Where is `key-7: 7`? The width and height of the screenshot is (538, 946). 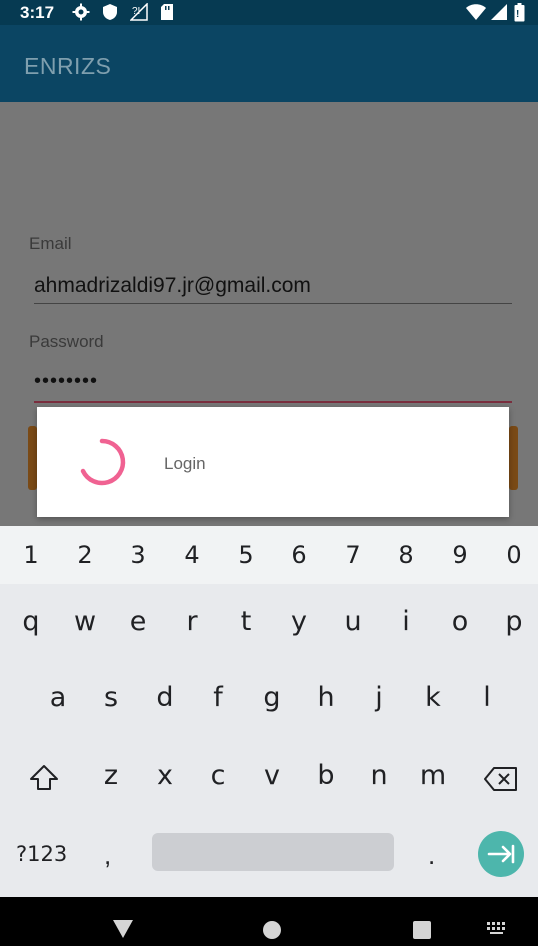
key-7: 7 is located at coordinates (353, 555).